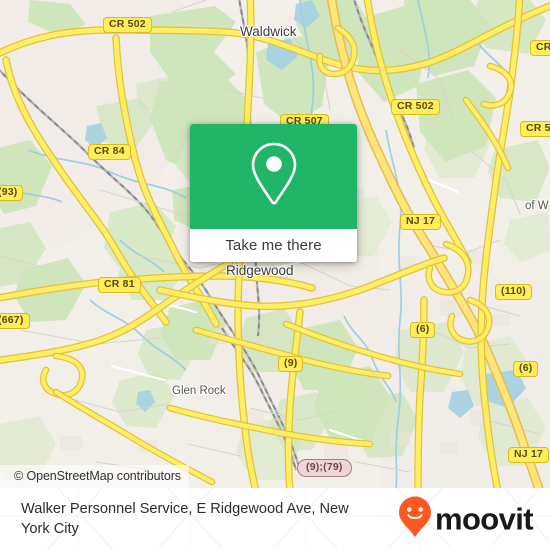 This screenshot has height=550, width=550. I want to click on road-shield-cr502-east: CR 502, so click(415, 107).